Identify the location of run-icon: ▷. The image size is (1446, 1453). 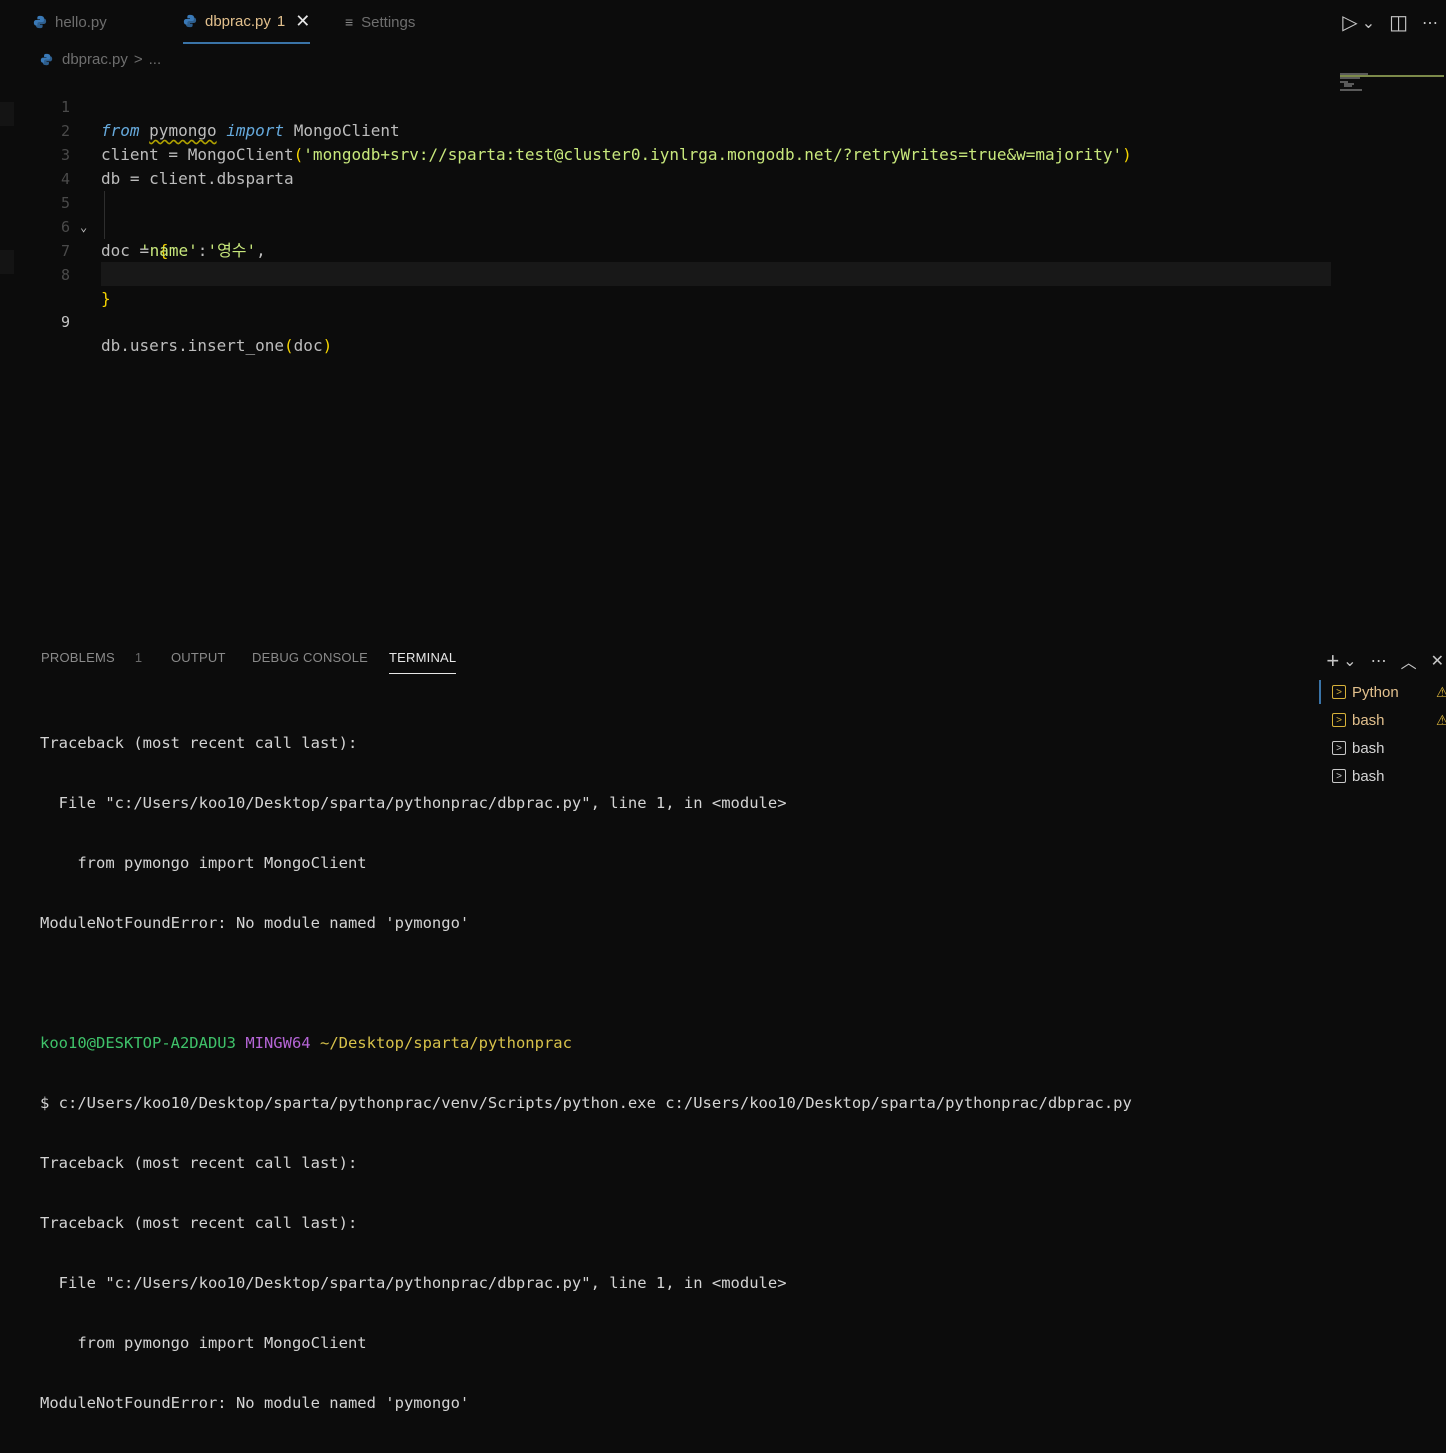
(1349, 22).